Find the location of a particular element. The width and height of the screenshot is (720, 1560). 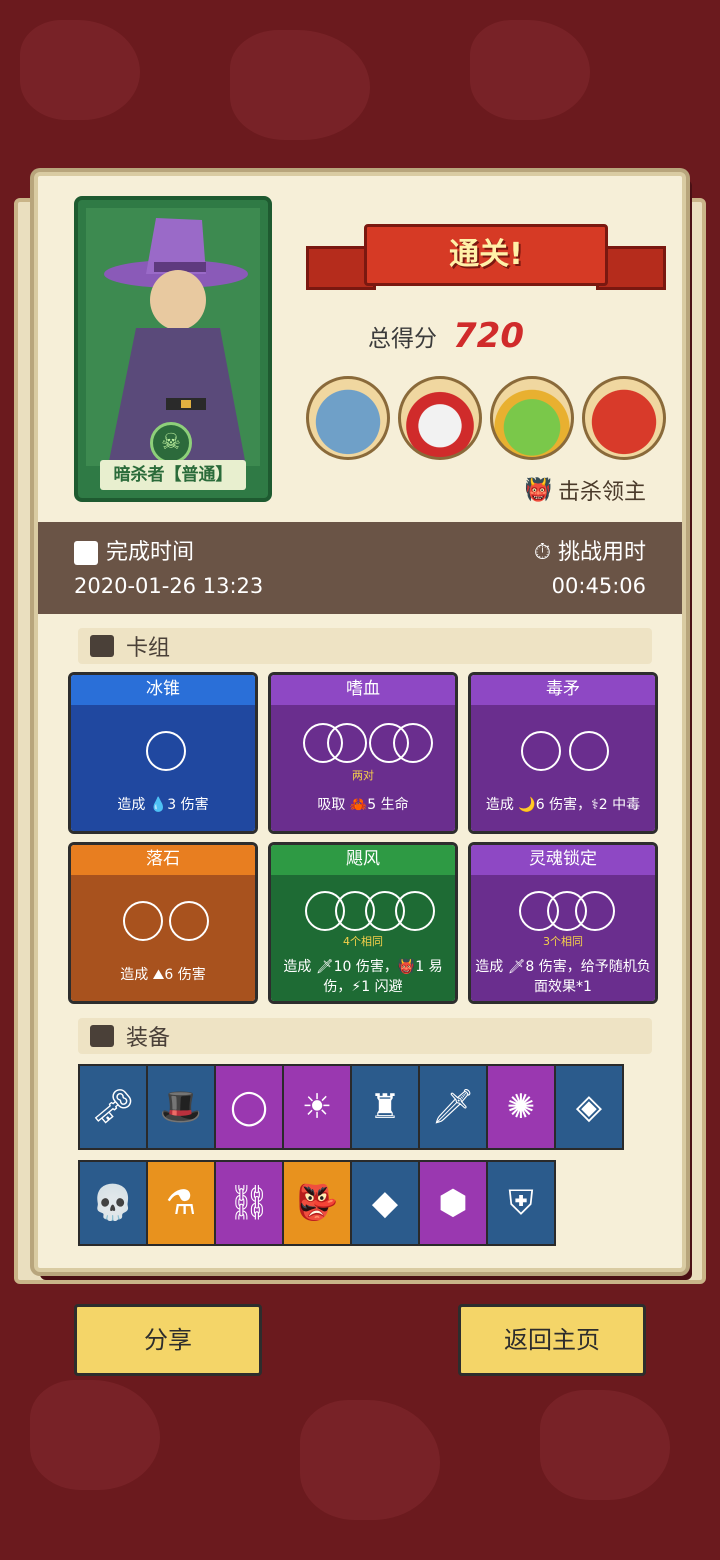

duration-value: 00:45:06 is located at coordinates (598, 586).